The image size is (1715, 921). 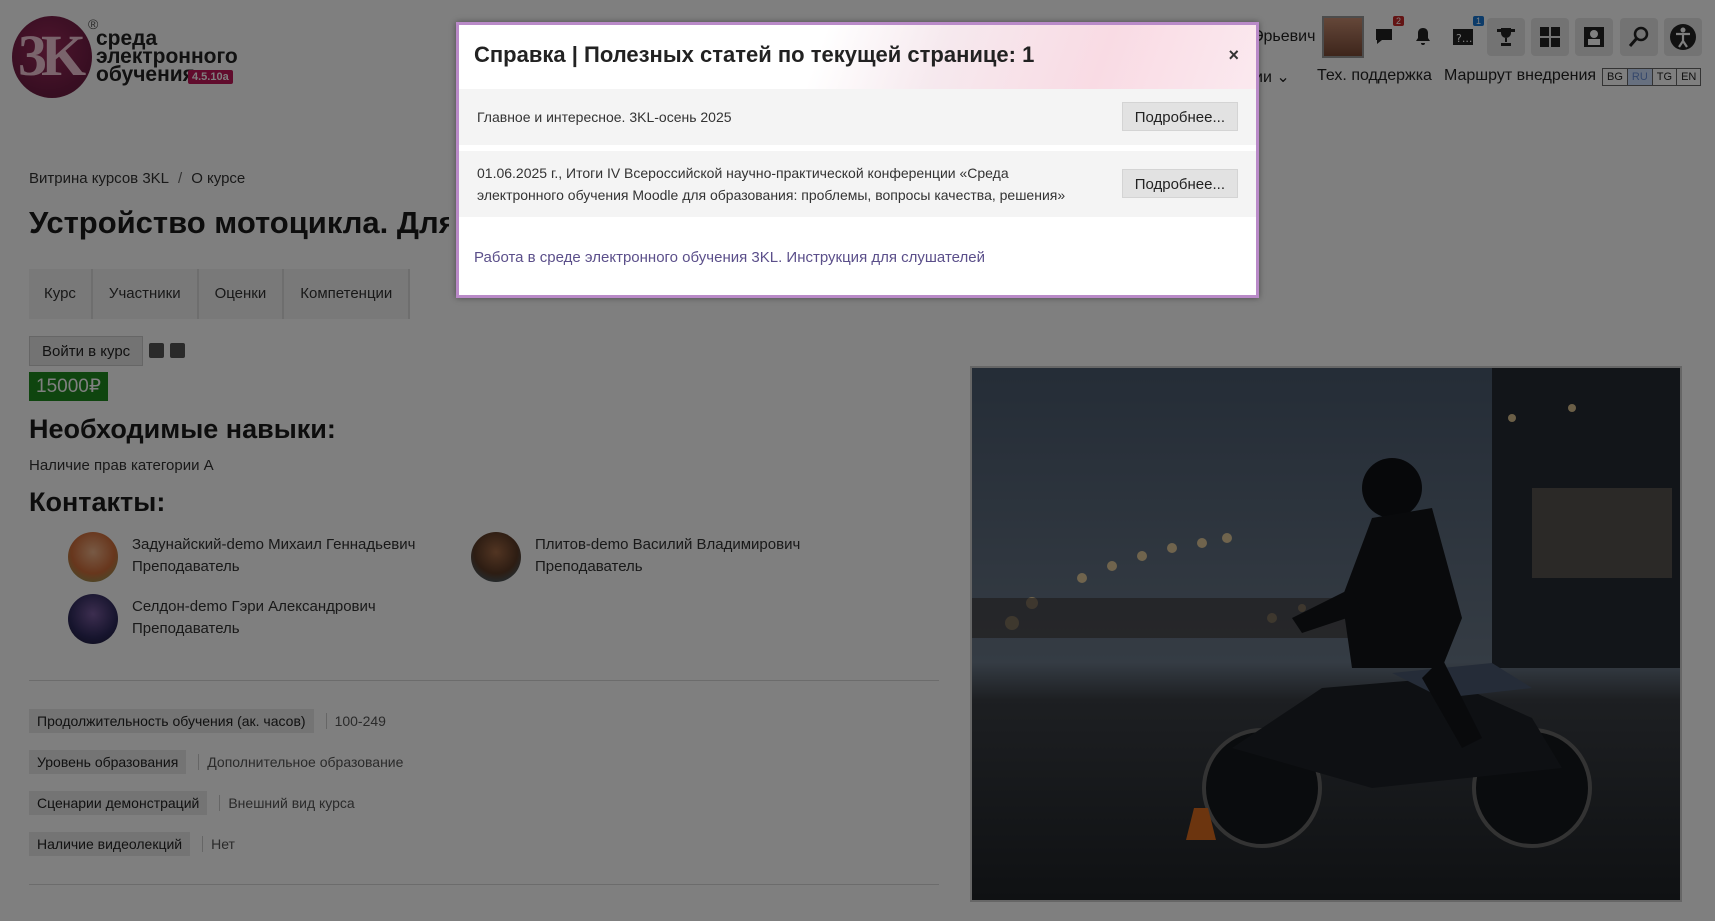 I want to click on close-icon: ×, so click(x=1233, y=55).